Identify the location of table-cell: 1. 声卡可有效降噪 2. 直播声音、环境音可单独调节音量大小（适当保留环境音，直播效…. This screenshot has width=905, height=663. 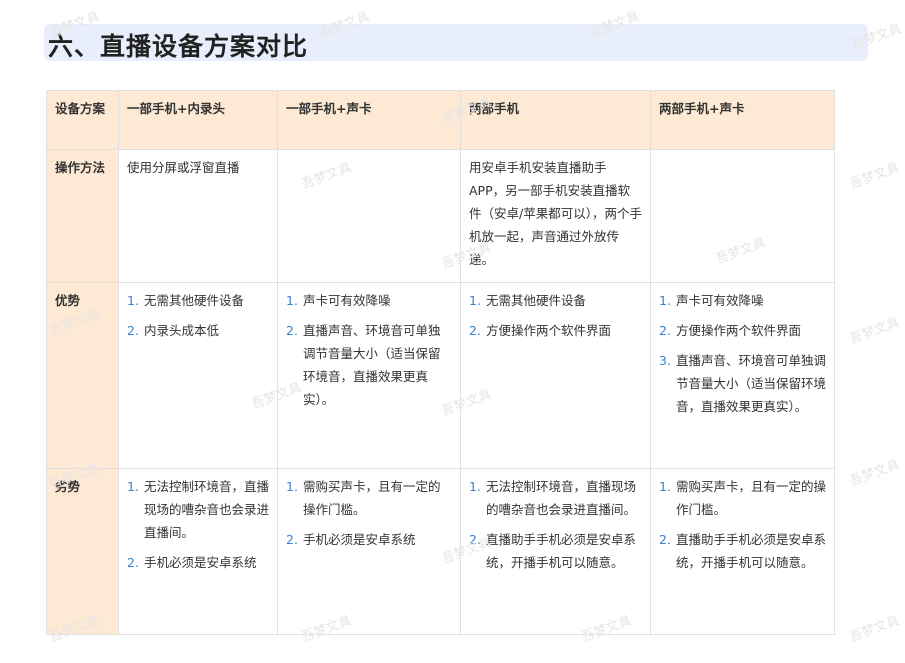
(369, 375).